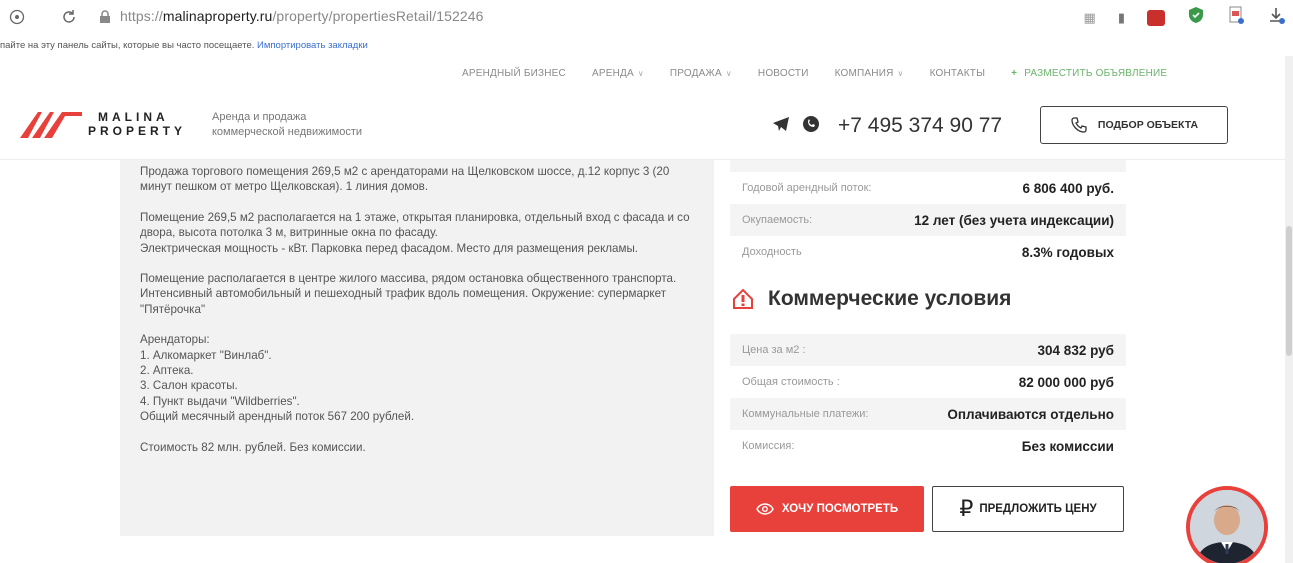  I want to click on want-to-view-label: Хочу посмотреть, so click(840, 509).